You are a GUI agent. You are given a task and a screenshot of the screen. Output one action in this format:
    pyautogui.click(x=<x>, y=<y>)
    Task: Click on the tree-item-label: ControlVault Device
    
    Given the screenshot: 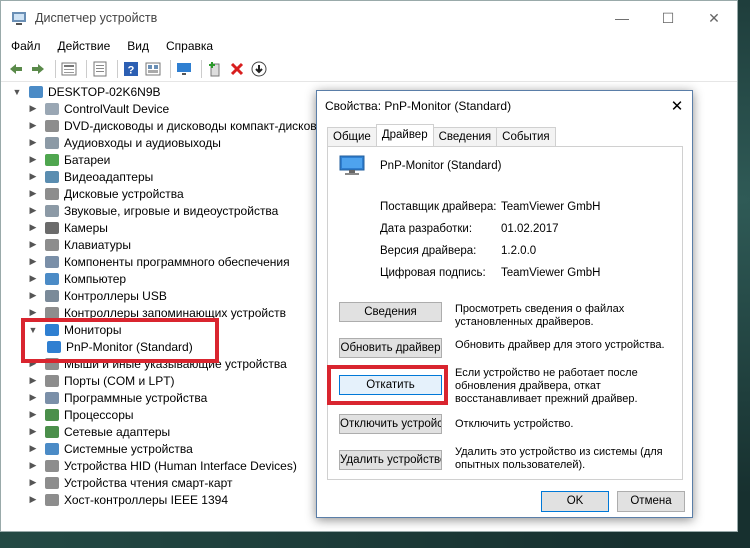 What is the action you would take?
    pyautogui.click(x=117, y=108)
    